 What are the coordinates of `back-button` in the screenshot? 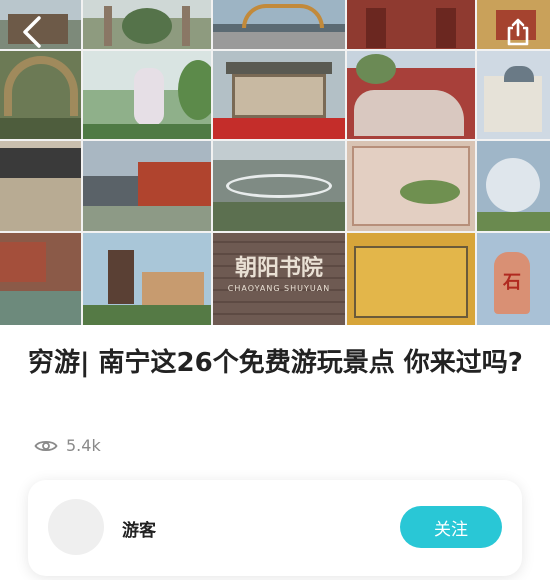 It's located at (32, 32).